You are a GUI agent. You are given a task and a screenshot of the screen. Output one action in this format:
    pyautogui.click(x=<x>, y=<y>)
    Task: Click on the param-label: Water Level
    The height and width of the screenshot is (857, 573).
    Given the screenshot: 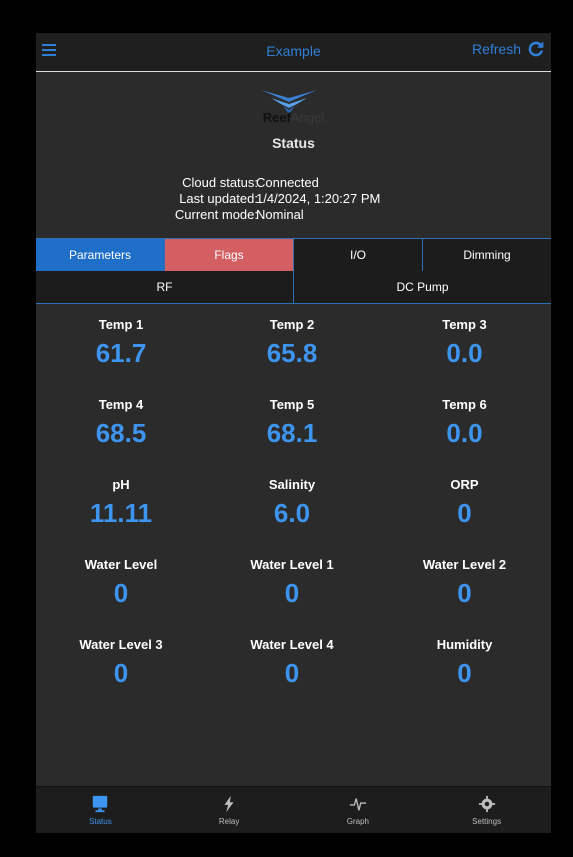 What is the action you would take?
    pyautogui.click(x=121, y=564)
    